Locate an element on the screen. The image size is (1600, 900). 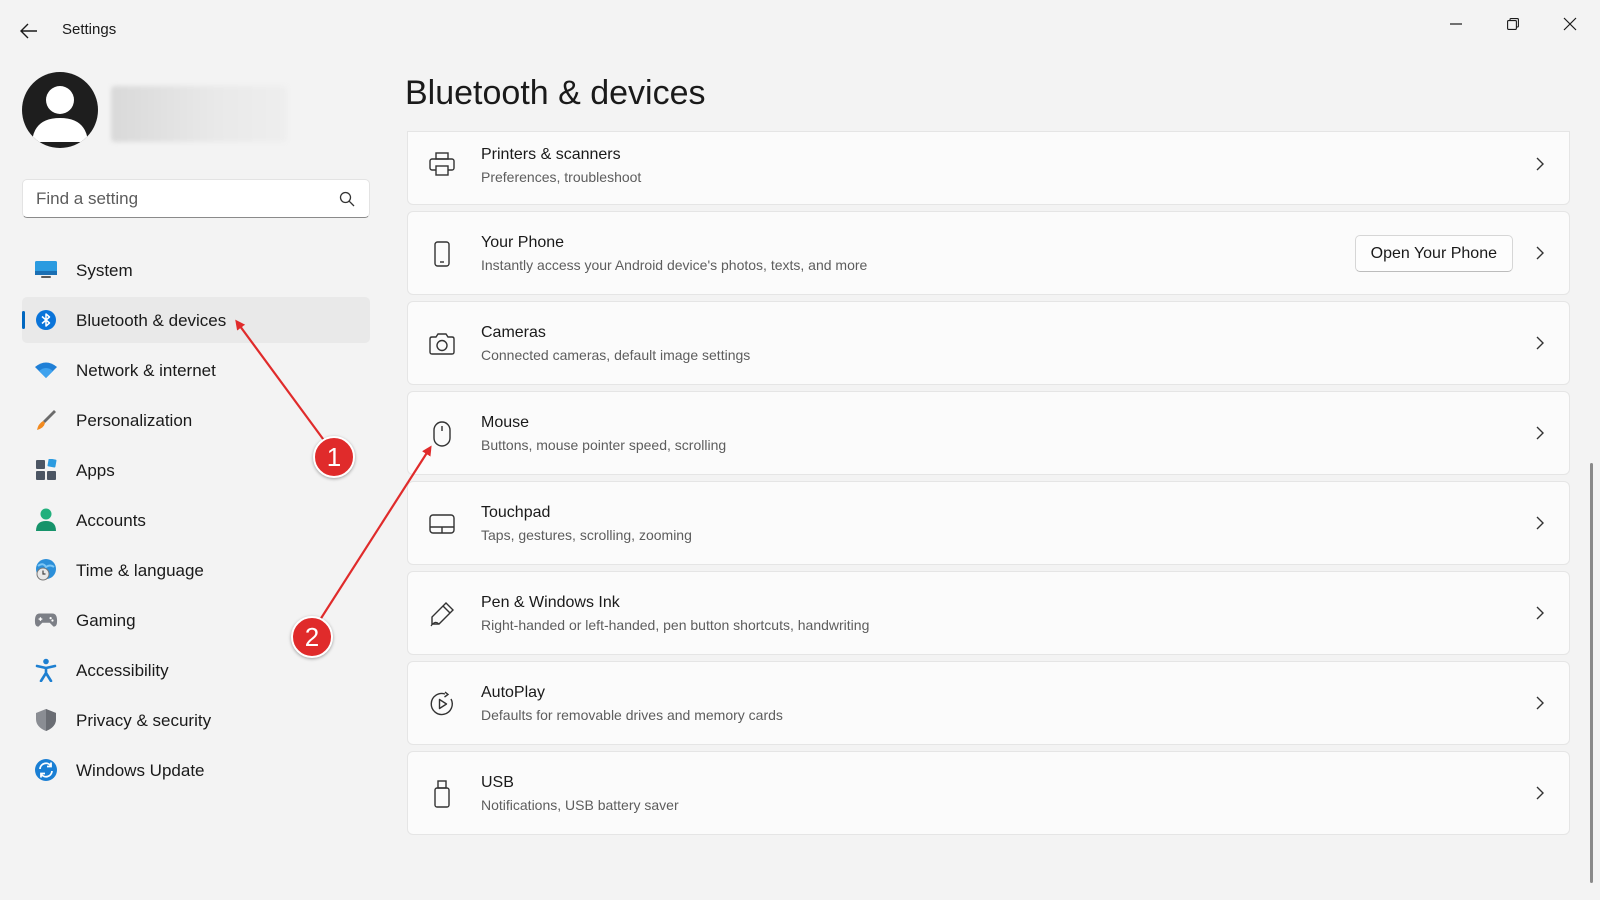
card-title: Mouse is located at coordinates (505, 422).